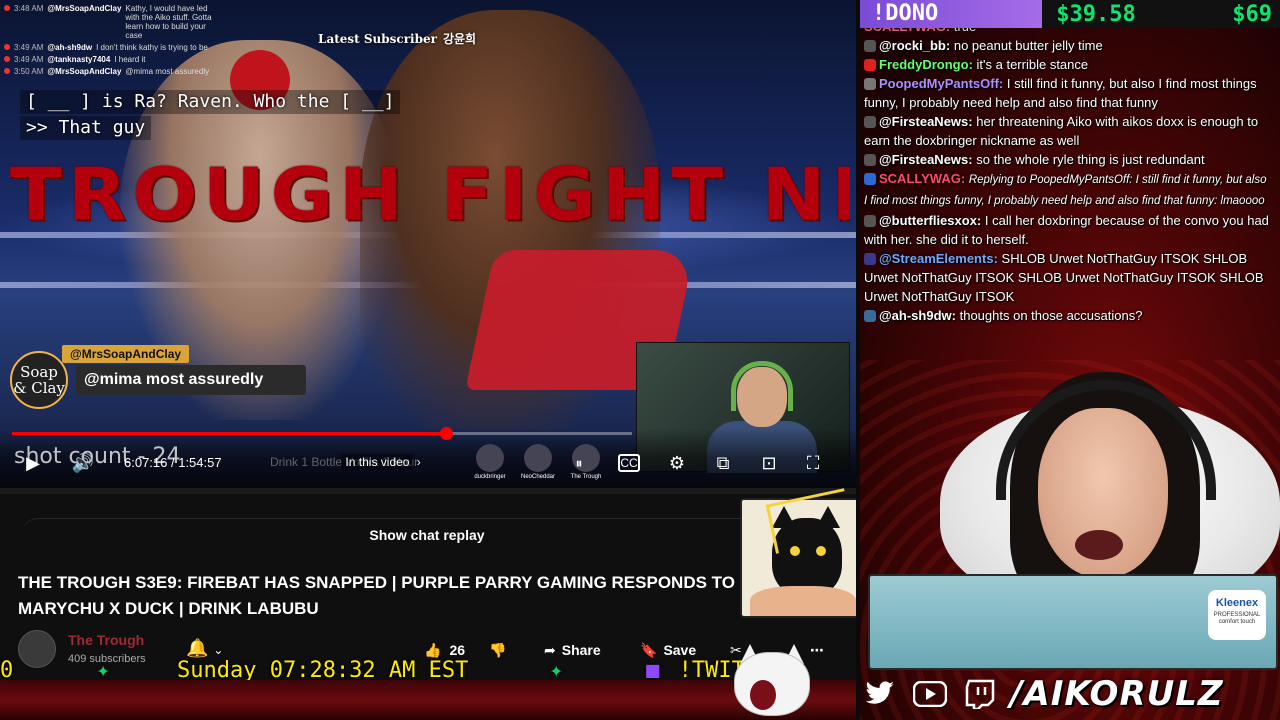 The height and width of the screenshot is (720, 1280). Describe the element at coordinates (930, 694) in the screenshot. I see `youtube-icon` at that location.